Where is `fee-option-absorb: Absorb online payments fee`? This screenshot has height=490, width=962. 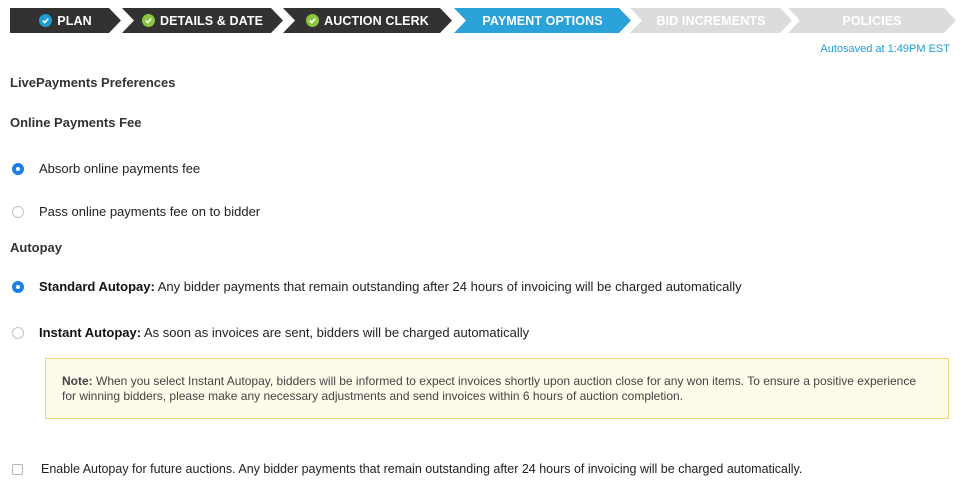
fee-option-absorb: Absorb online payments fee is located at coordinates (106, 168).